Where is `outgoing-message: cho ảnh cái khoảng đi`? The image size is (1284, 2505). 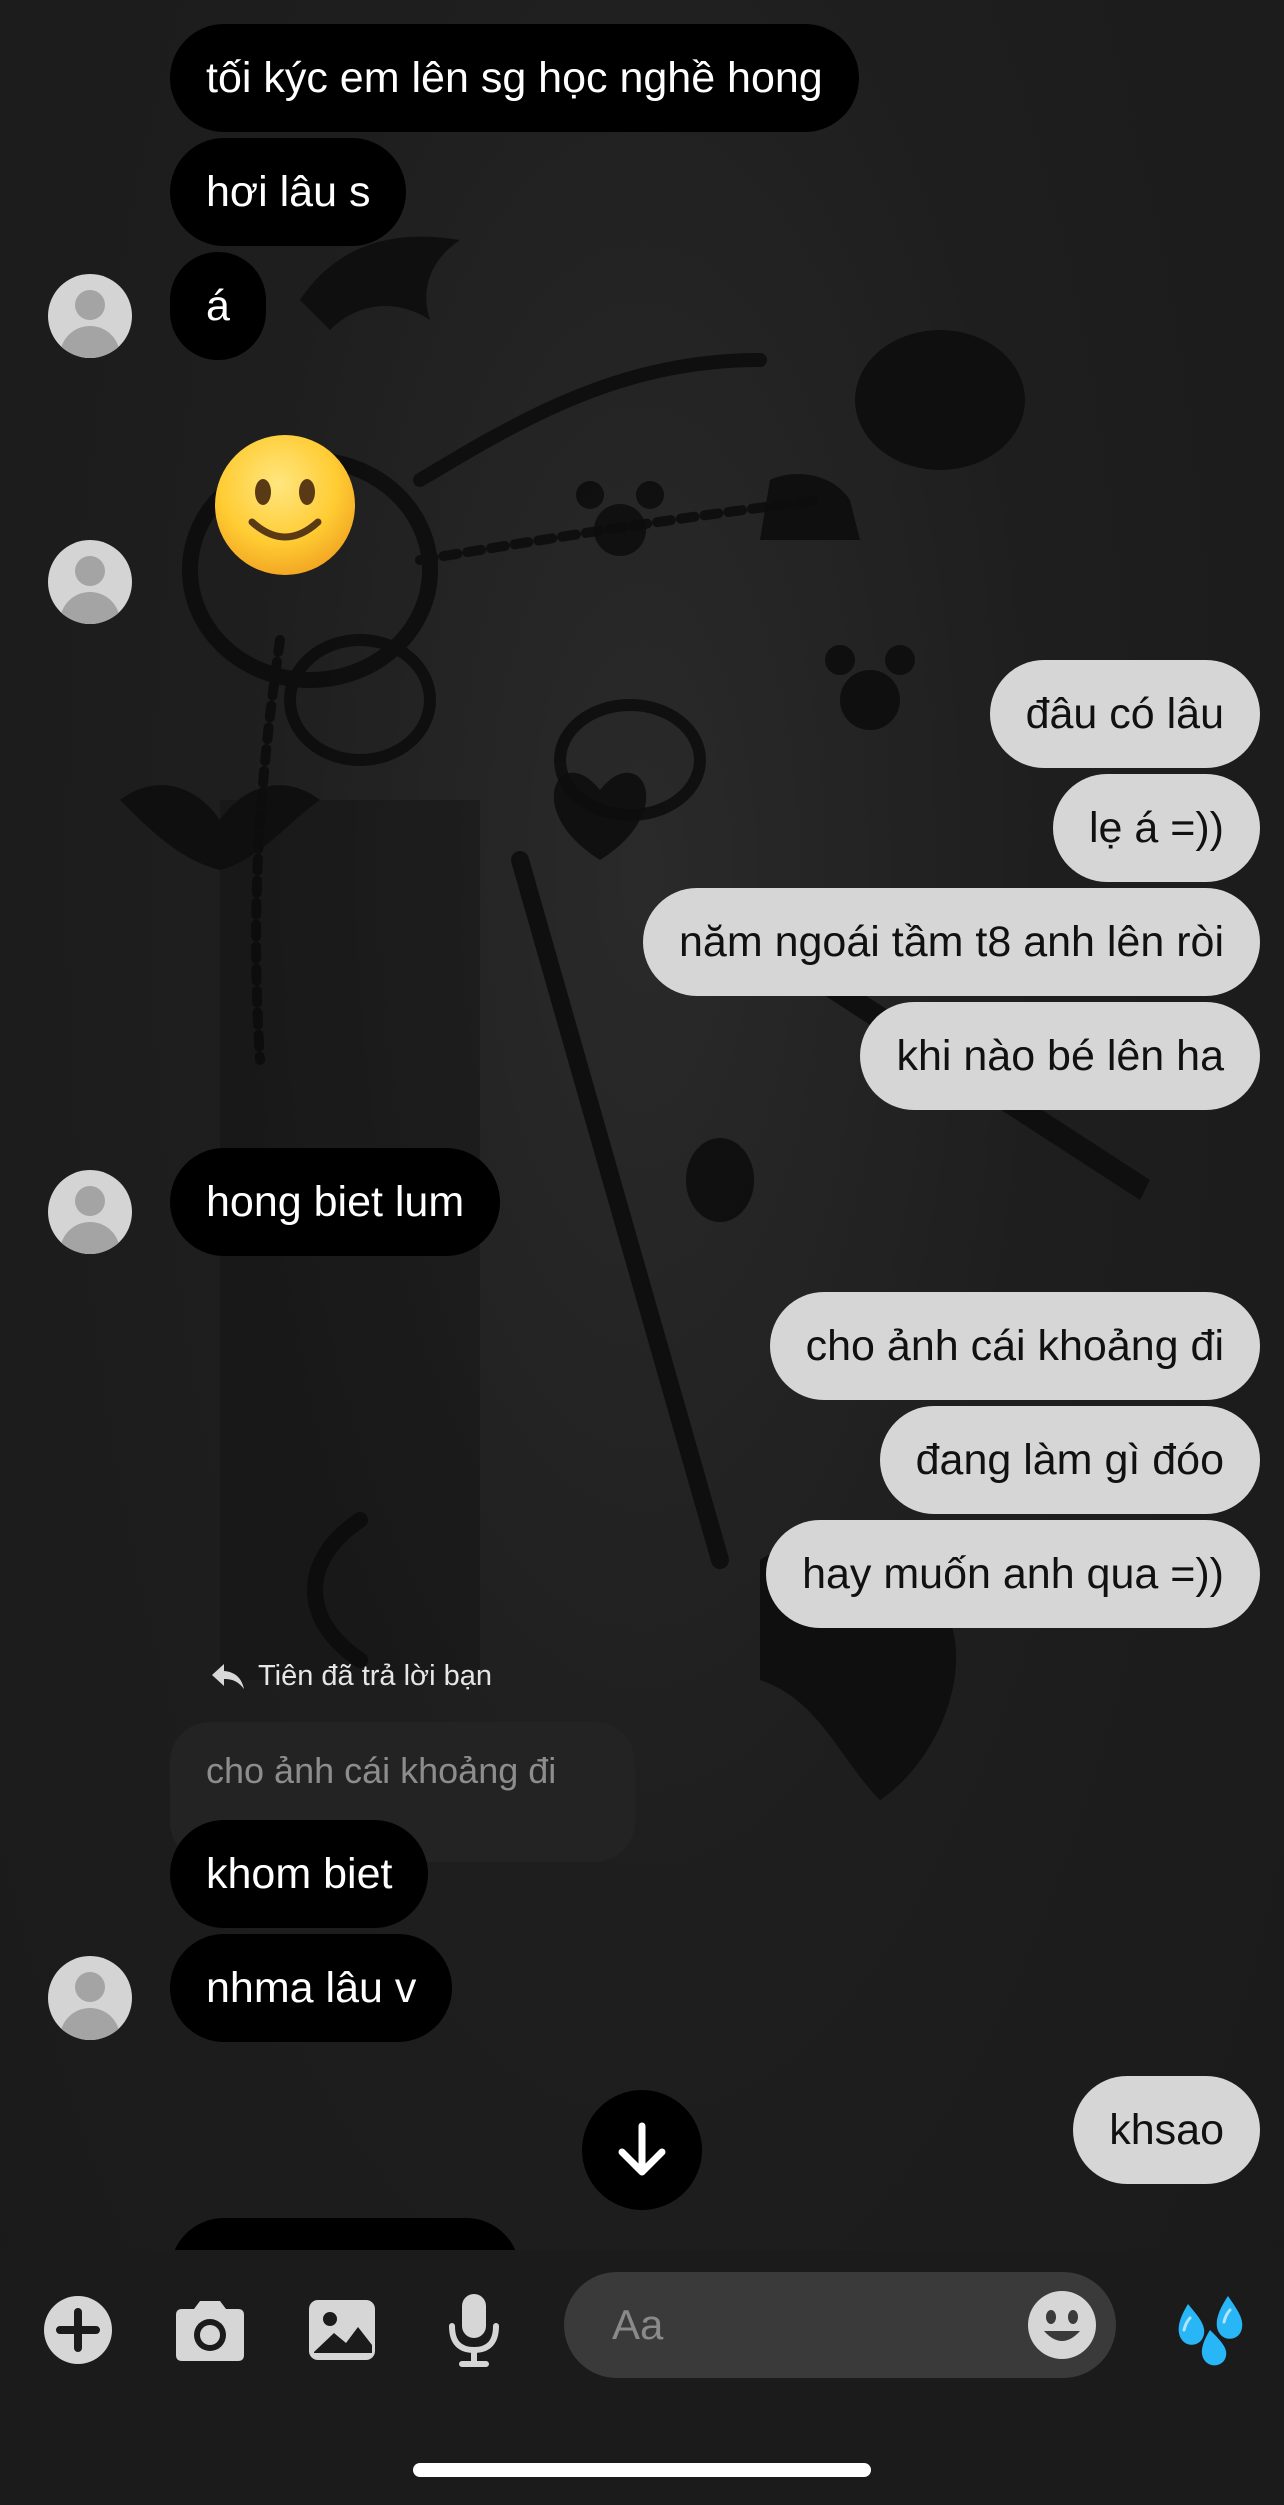 outgoing-message: cho ảnh cái khoảng đi is located at coordinates (1014, 1346).